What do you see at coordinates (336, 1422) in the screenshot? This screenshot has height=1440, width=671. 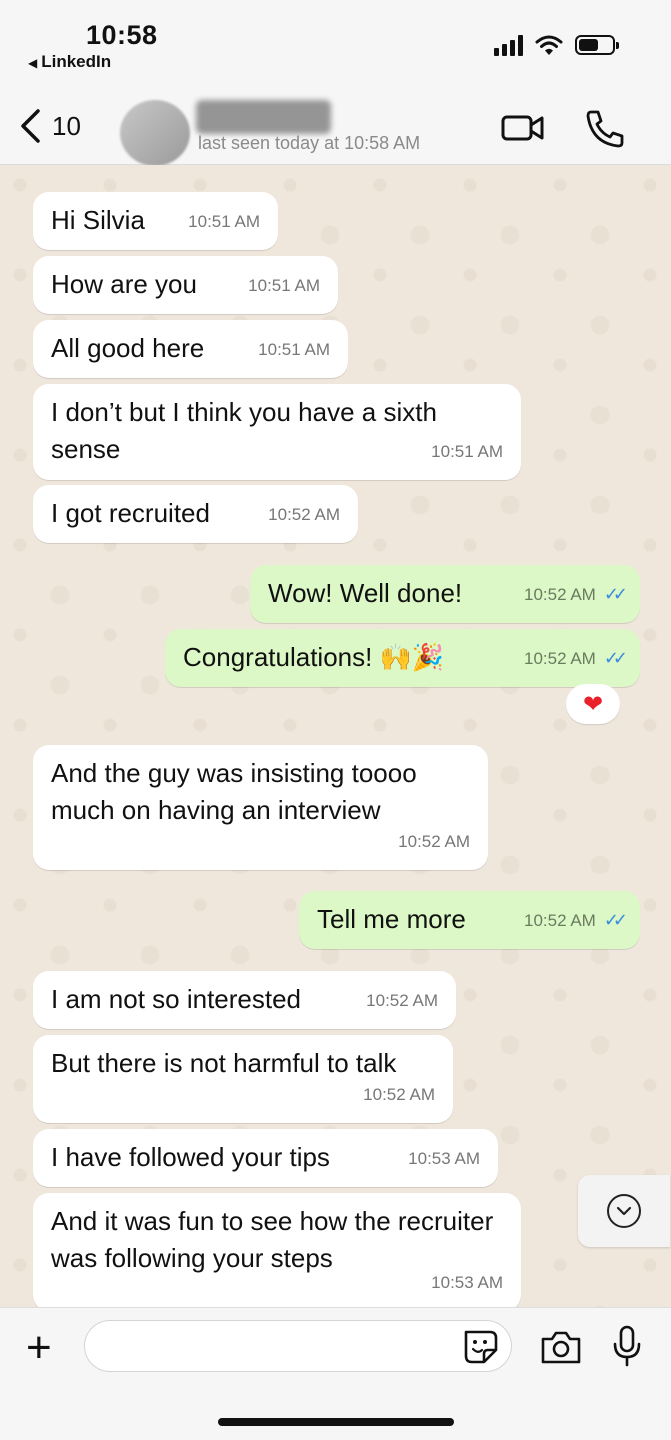 I see `home-indicator` at bounding box center [336, 1422].